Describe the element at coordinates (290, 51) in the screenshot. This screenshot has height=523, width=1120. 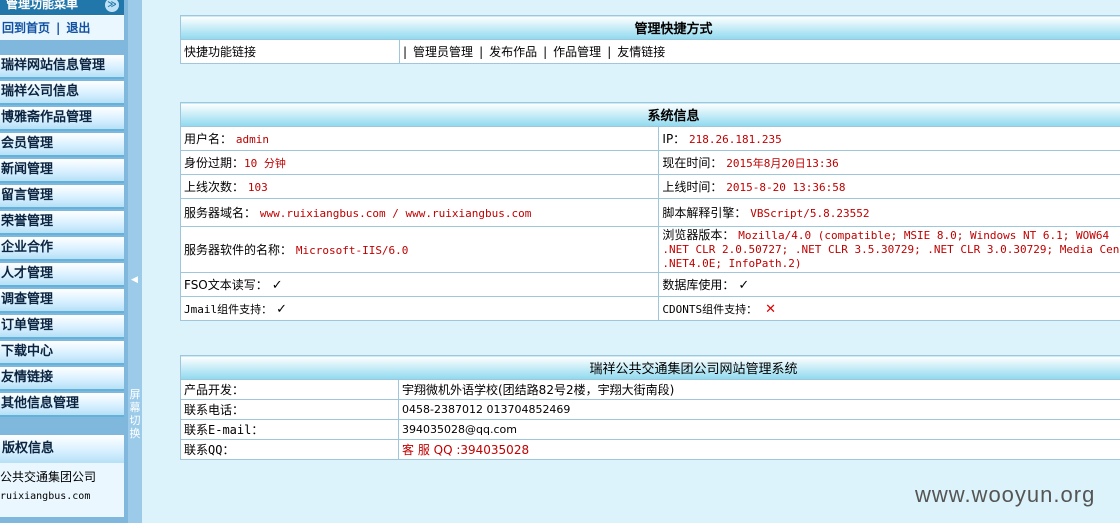
I see `shortcuts-row-label: 快捷功能链接` at that location.